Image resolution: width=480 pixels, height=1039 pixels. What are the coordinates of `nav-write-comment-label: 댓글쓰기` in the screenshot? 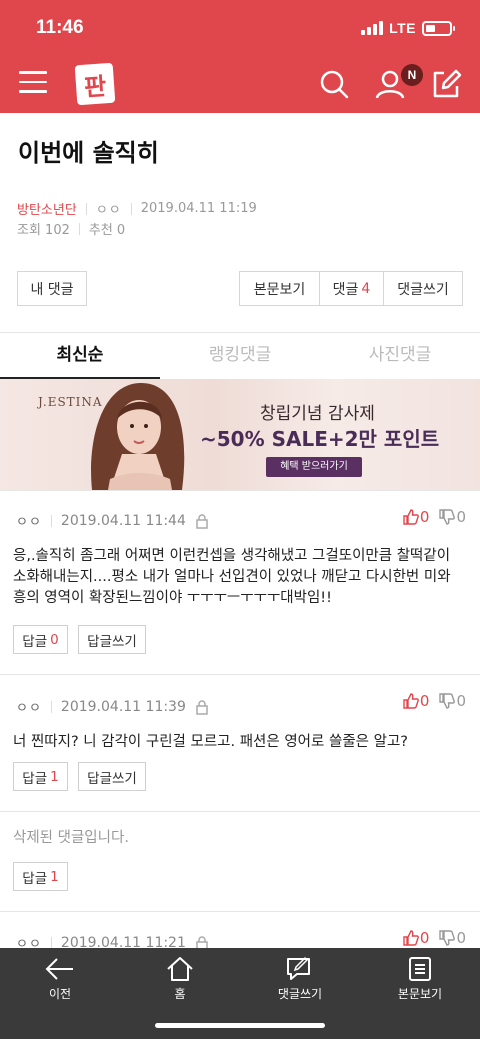 It's located at (300, 994).